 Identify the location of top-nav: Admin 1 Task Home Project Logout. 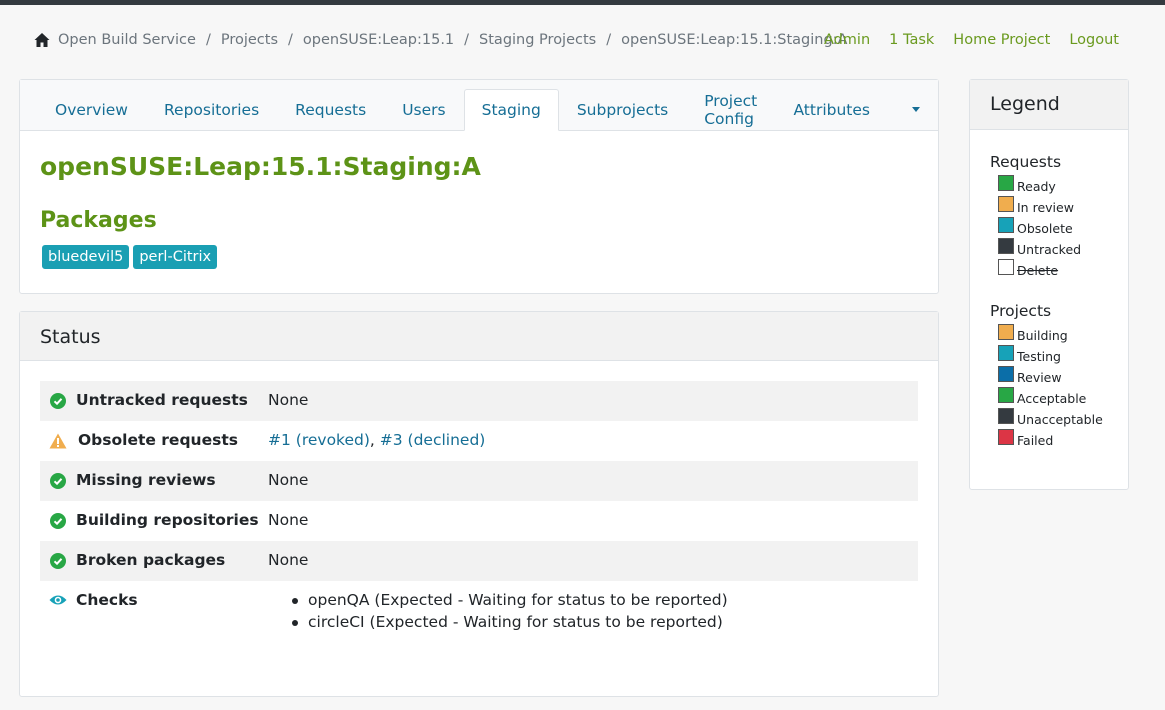
(962, 40).